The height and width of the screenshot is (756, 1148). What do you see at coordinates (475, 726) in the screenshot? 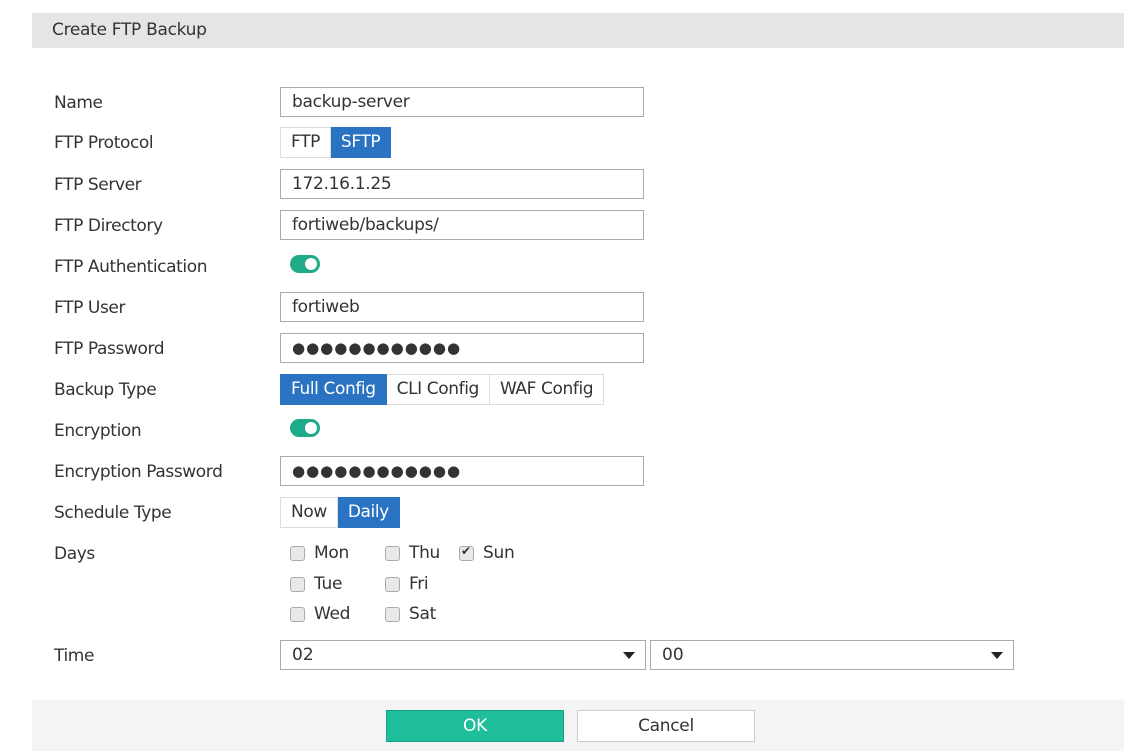
I see `ok-button: OK` at bounding box center [475, 726].